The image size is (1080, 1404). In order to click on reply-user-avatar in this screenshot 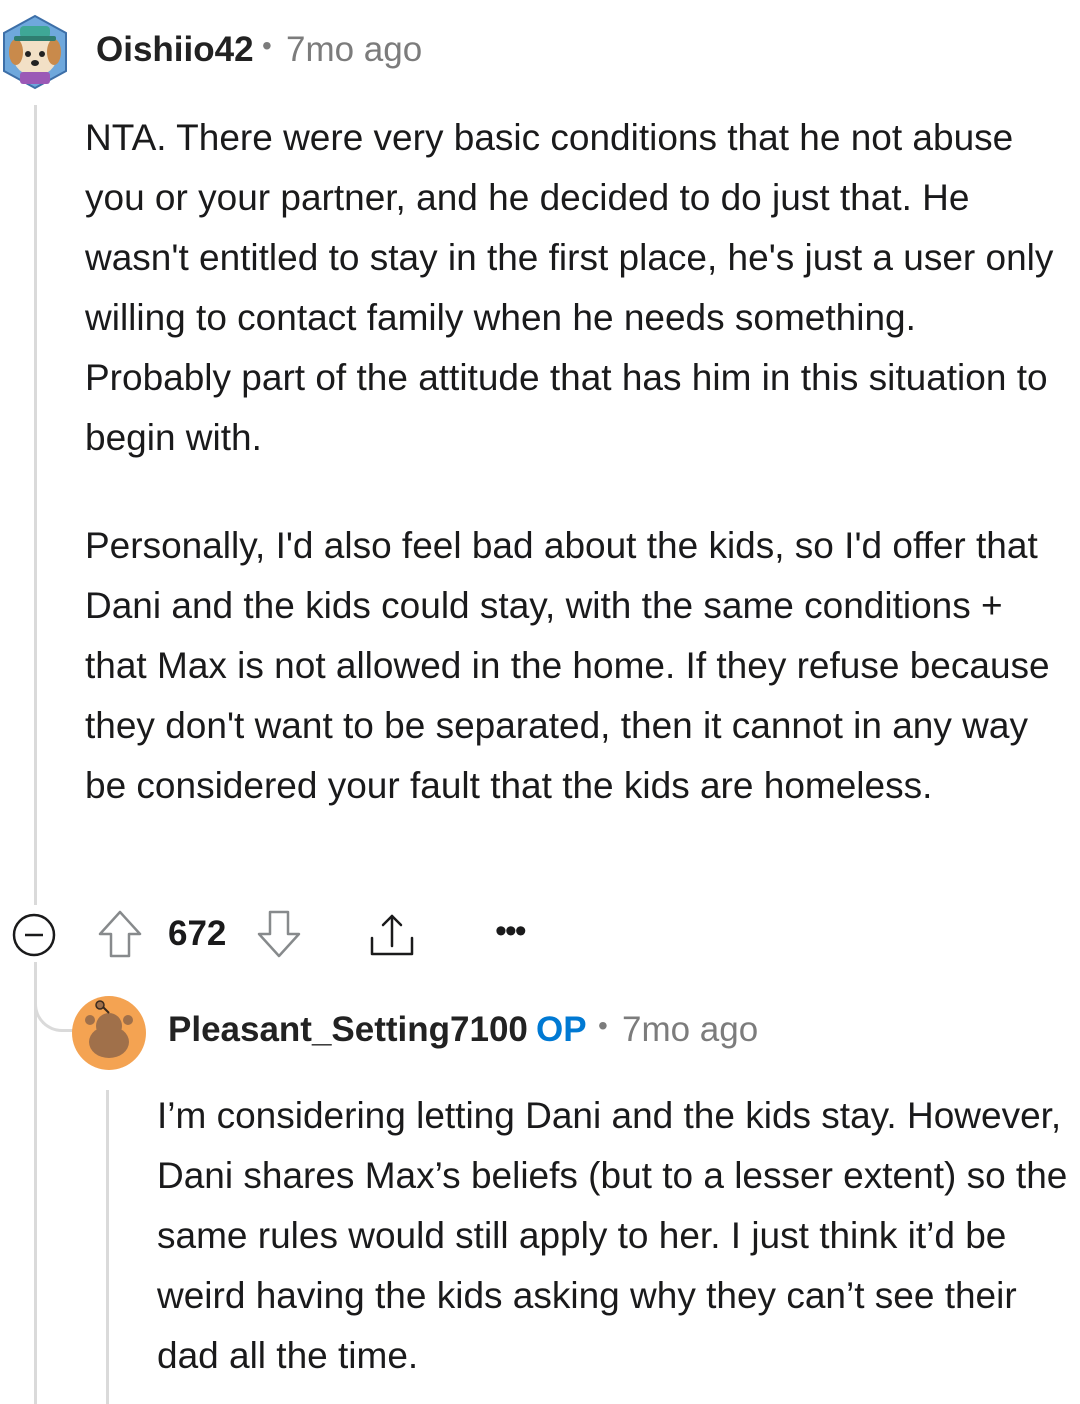, I will do `click(109, 1033)`.